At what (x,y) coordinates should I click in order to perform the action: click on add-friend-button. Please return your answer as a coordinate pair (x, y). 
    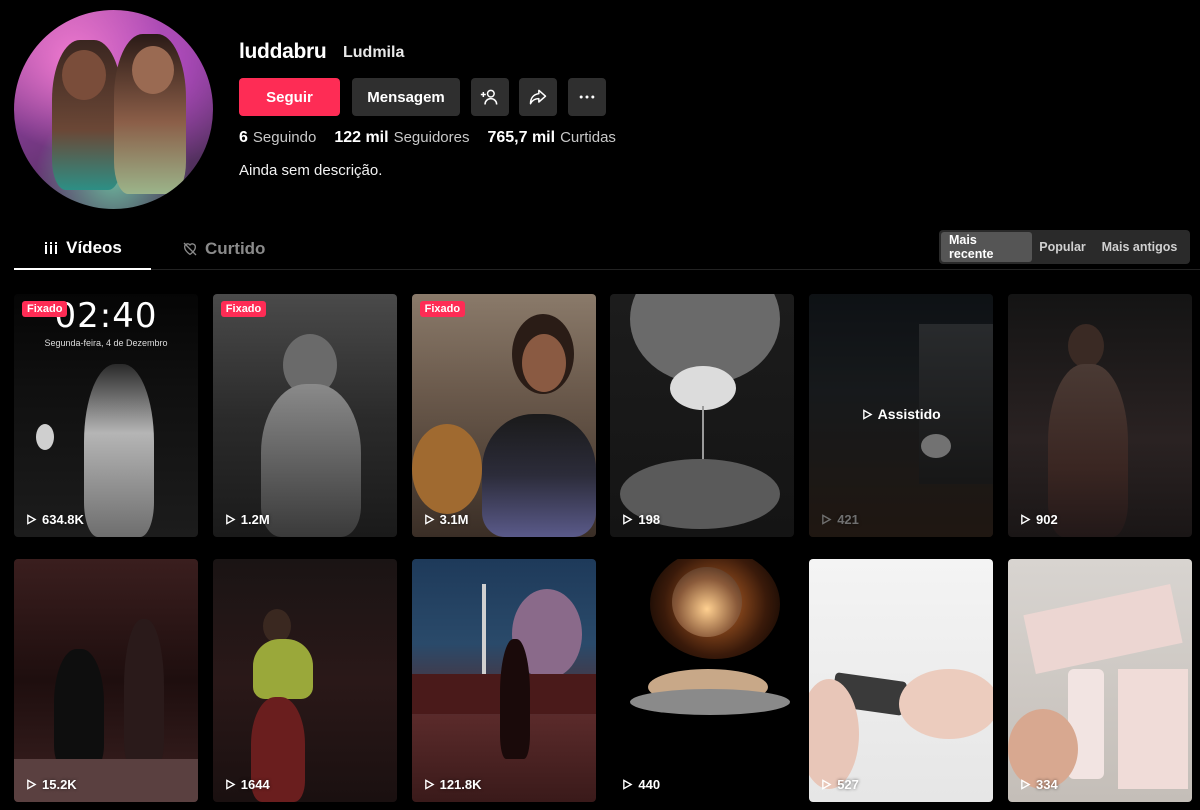
    Looking at the image, I should click on (490, 97).